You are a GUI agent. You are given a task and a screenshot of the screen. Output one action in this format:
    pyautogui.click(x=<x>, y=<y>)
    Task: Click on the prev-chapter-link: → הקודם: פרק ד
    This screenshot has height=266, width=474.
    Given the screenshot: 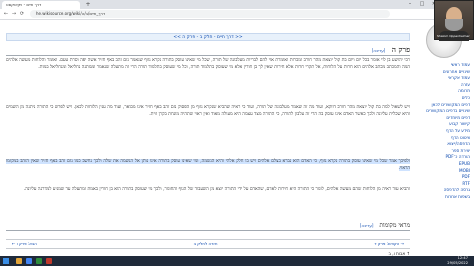 What is the action you would take?
    pyautogui.click(x=389, y=244)
    